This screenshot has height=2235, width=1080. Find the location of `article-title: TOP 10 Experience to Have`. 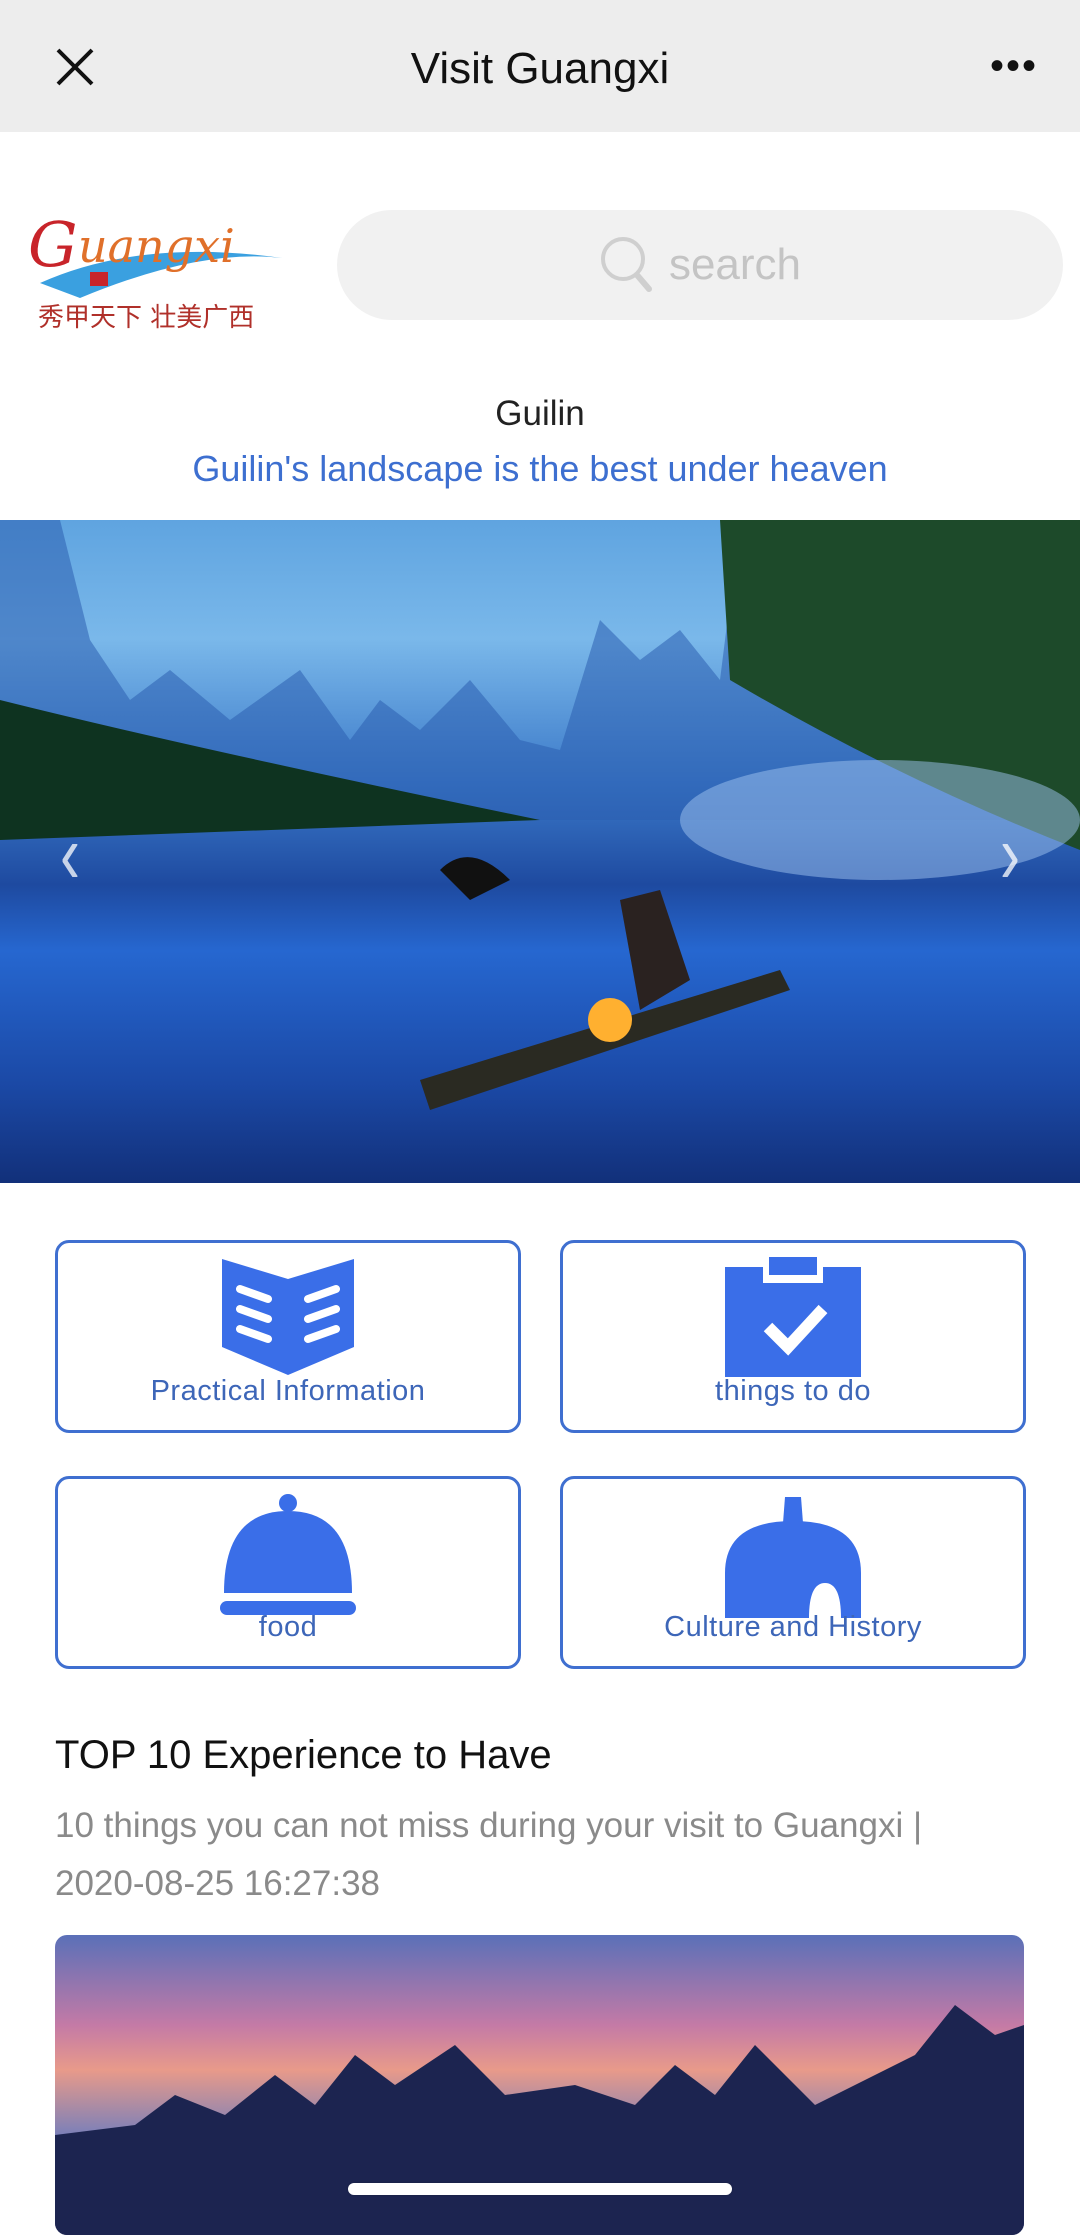

article-title: TOP 10 Experience to Have is located at coordinates (303, 1755).